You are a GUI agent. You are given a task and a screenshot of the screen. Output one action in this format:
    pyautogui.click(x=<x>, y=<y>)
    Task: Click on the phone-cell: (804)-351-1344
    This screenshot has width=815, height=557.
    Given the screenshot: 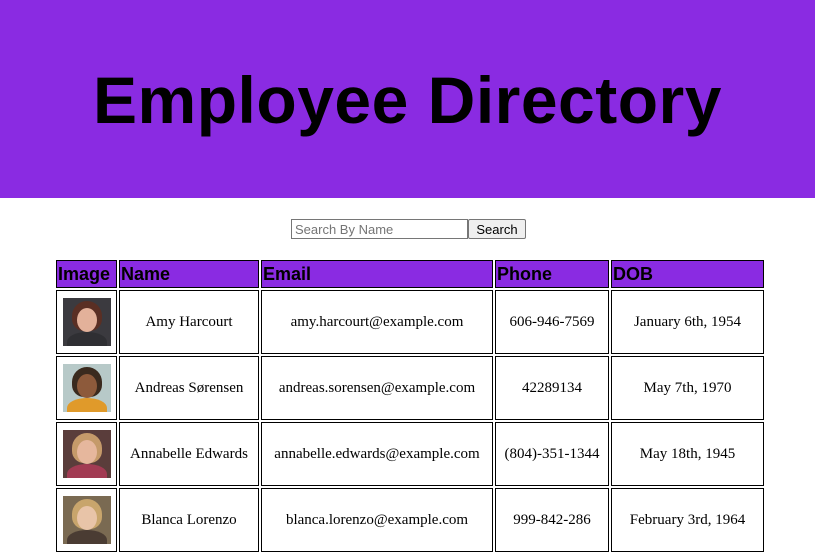 What is the action you would take?
    pyautogui.click(x=552, y=454)
    